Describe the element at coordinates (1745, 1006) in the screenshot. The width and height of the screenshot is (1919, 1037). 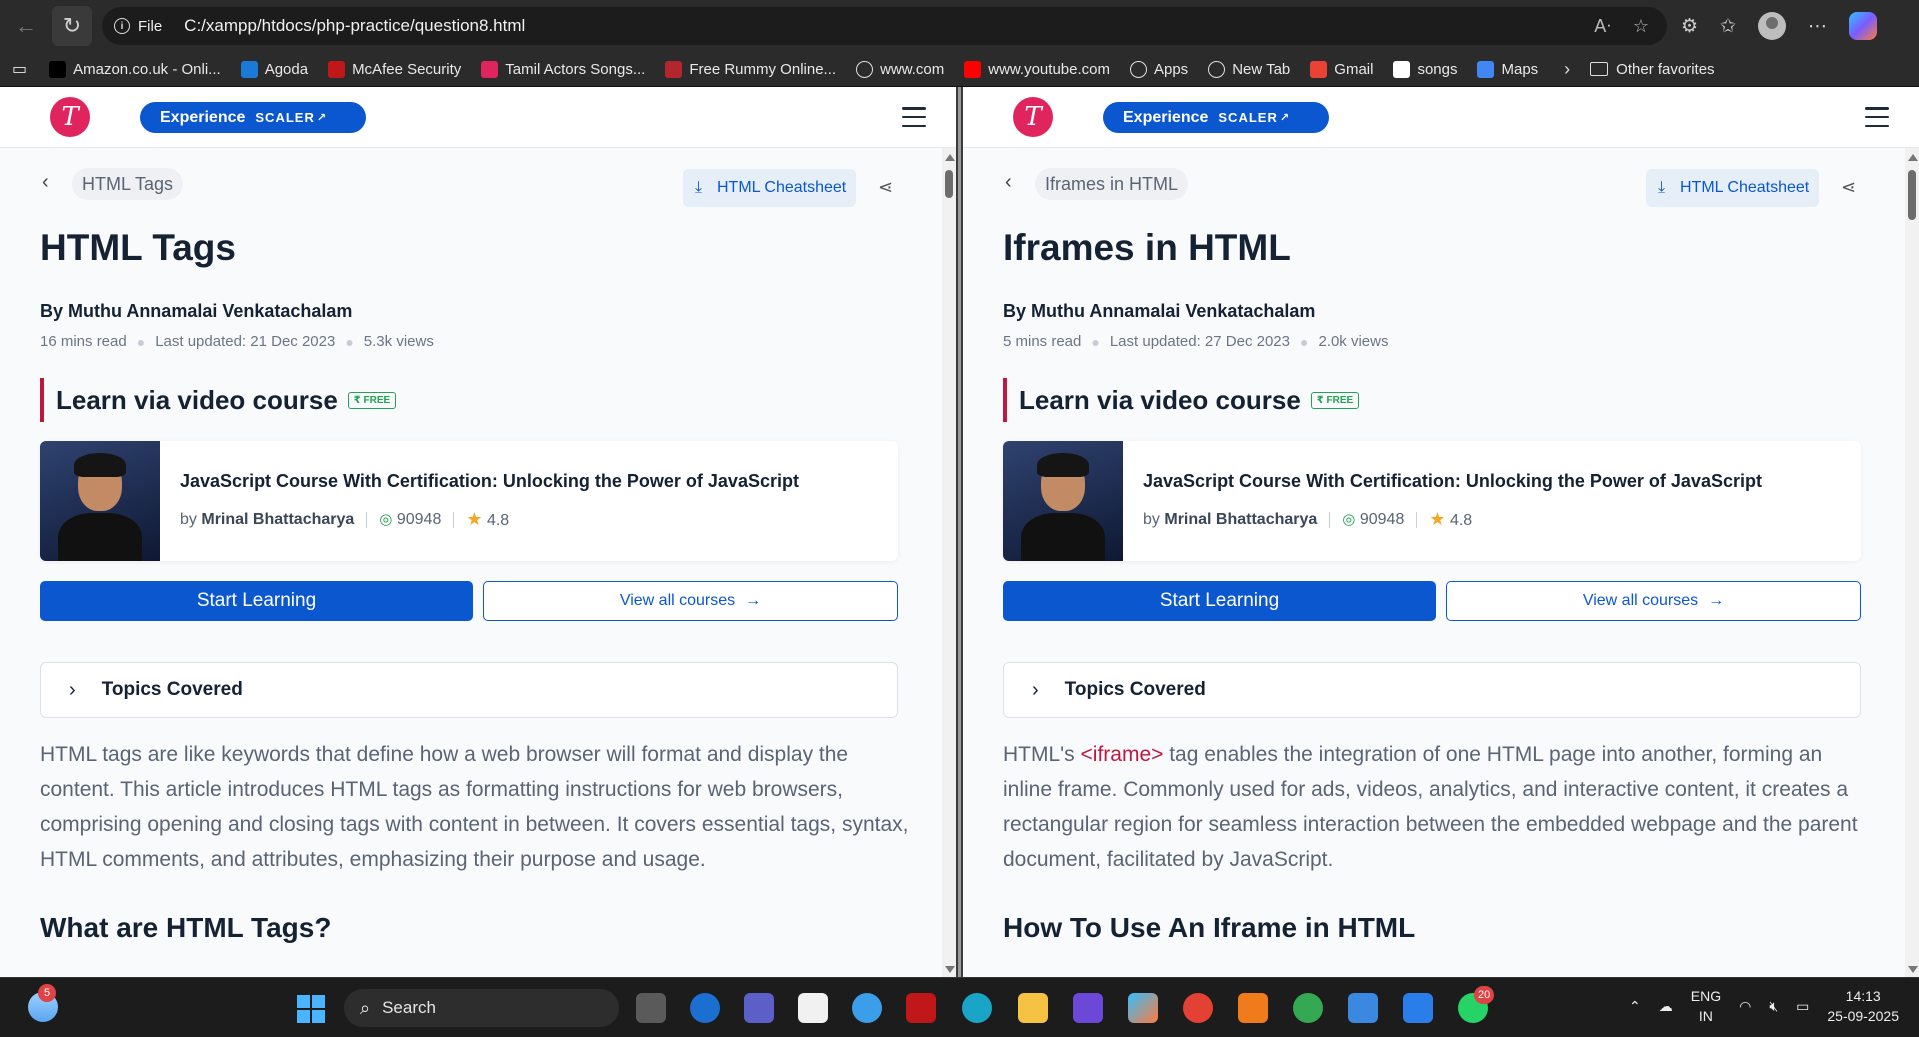
I see `wifi-icon: ◠` at that location.